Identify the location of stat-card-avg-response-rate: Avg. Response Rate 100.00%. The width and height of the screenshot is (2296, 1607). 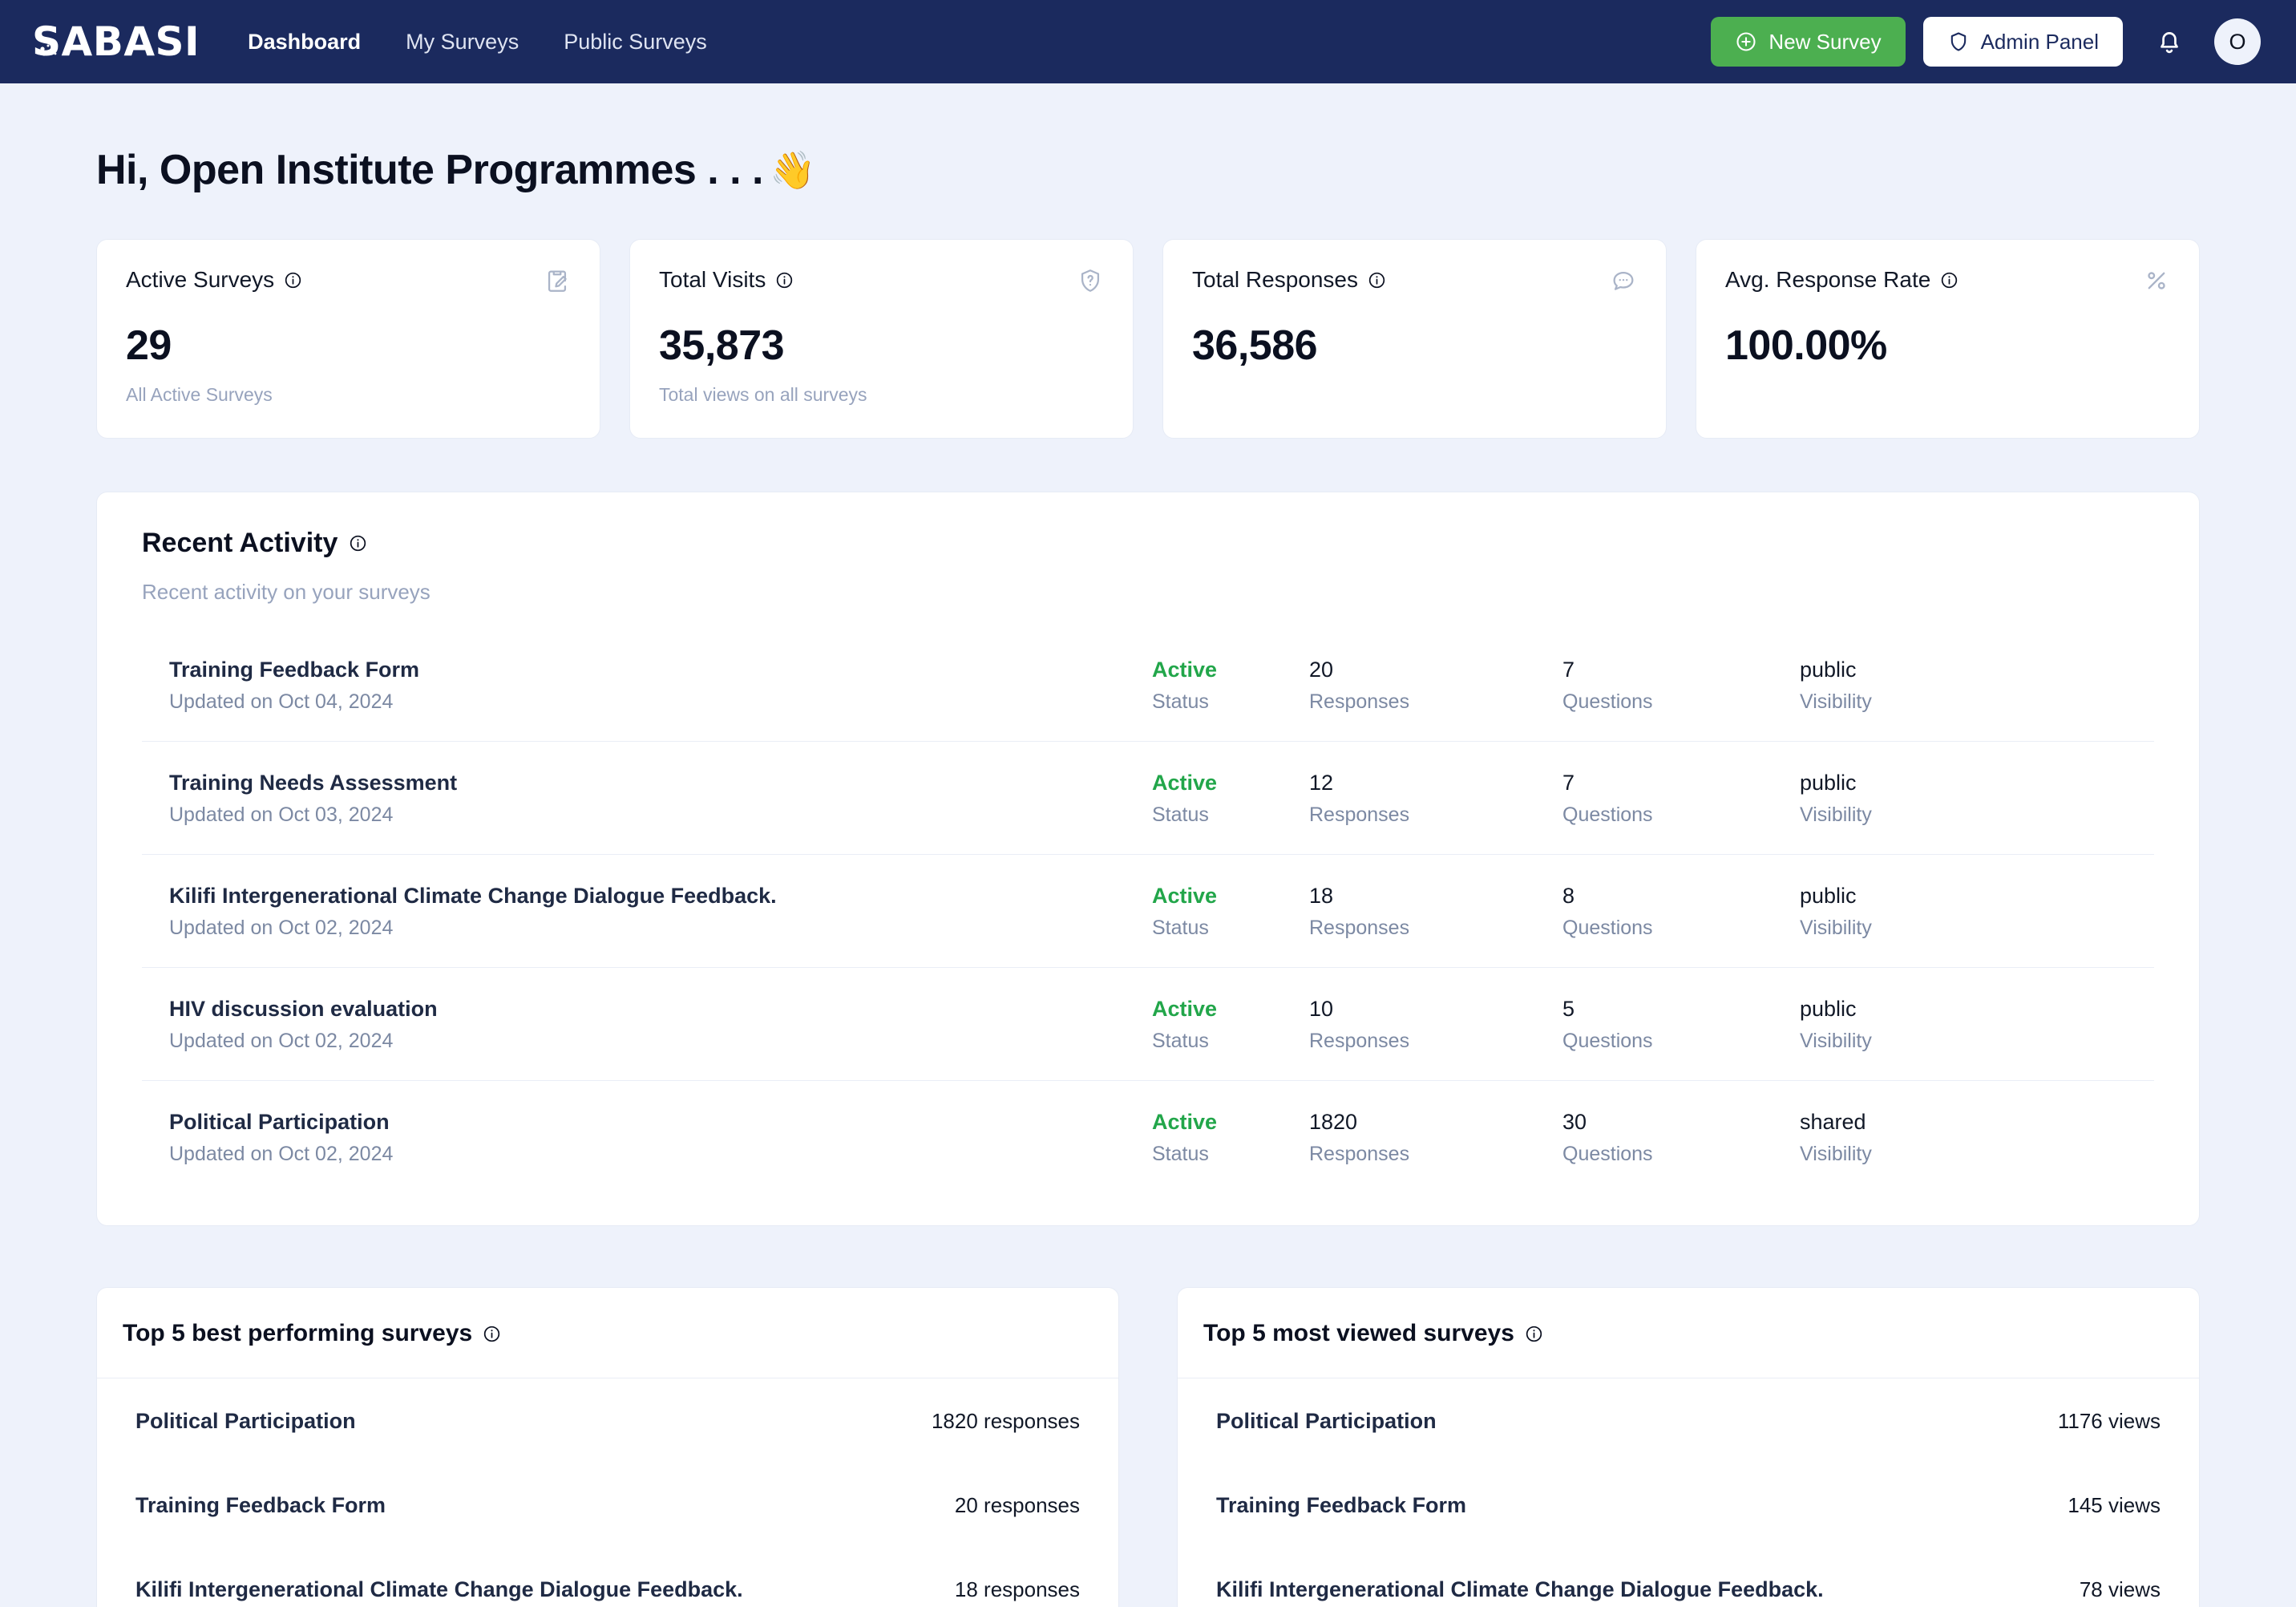
(1948, 339).